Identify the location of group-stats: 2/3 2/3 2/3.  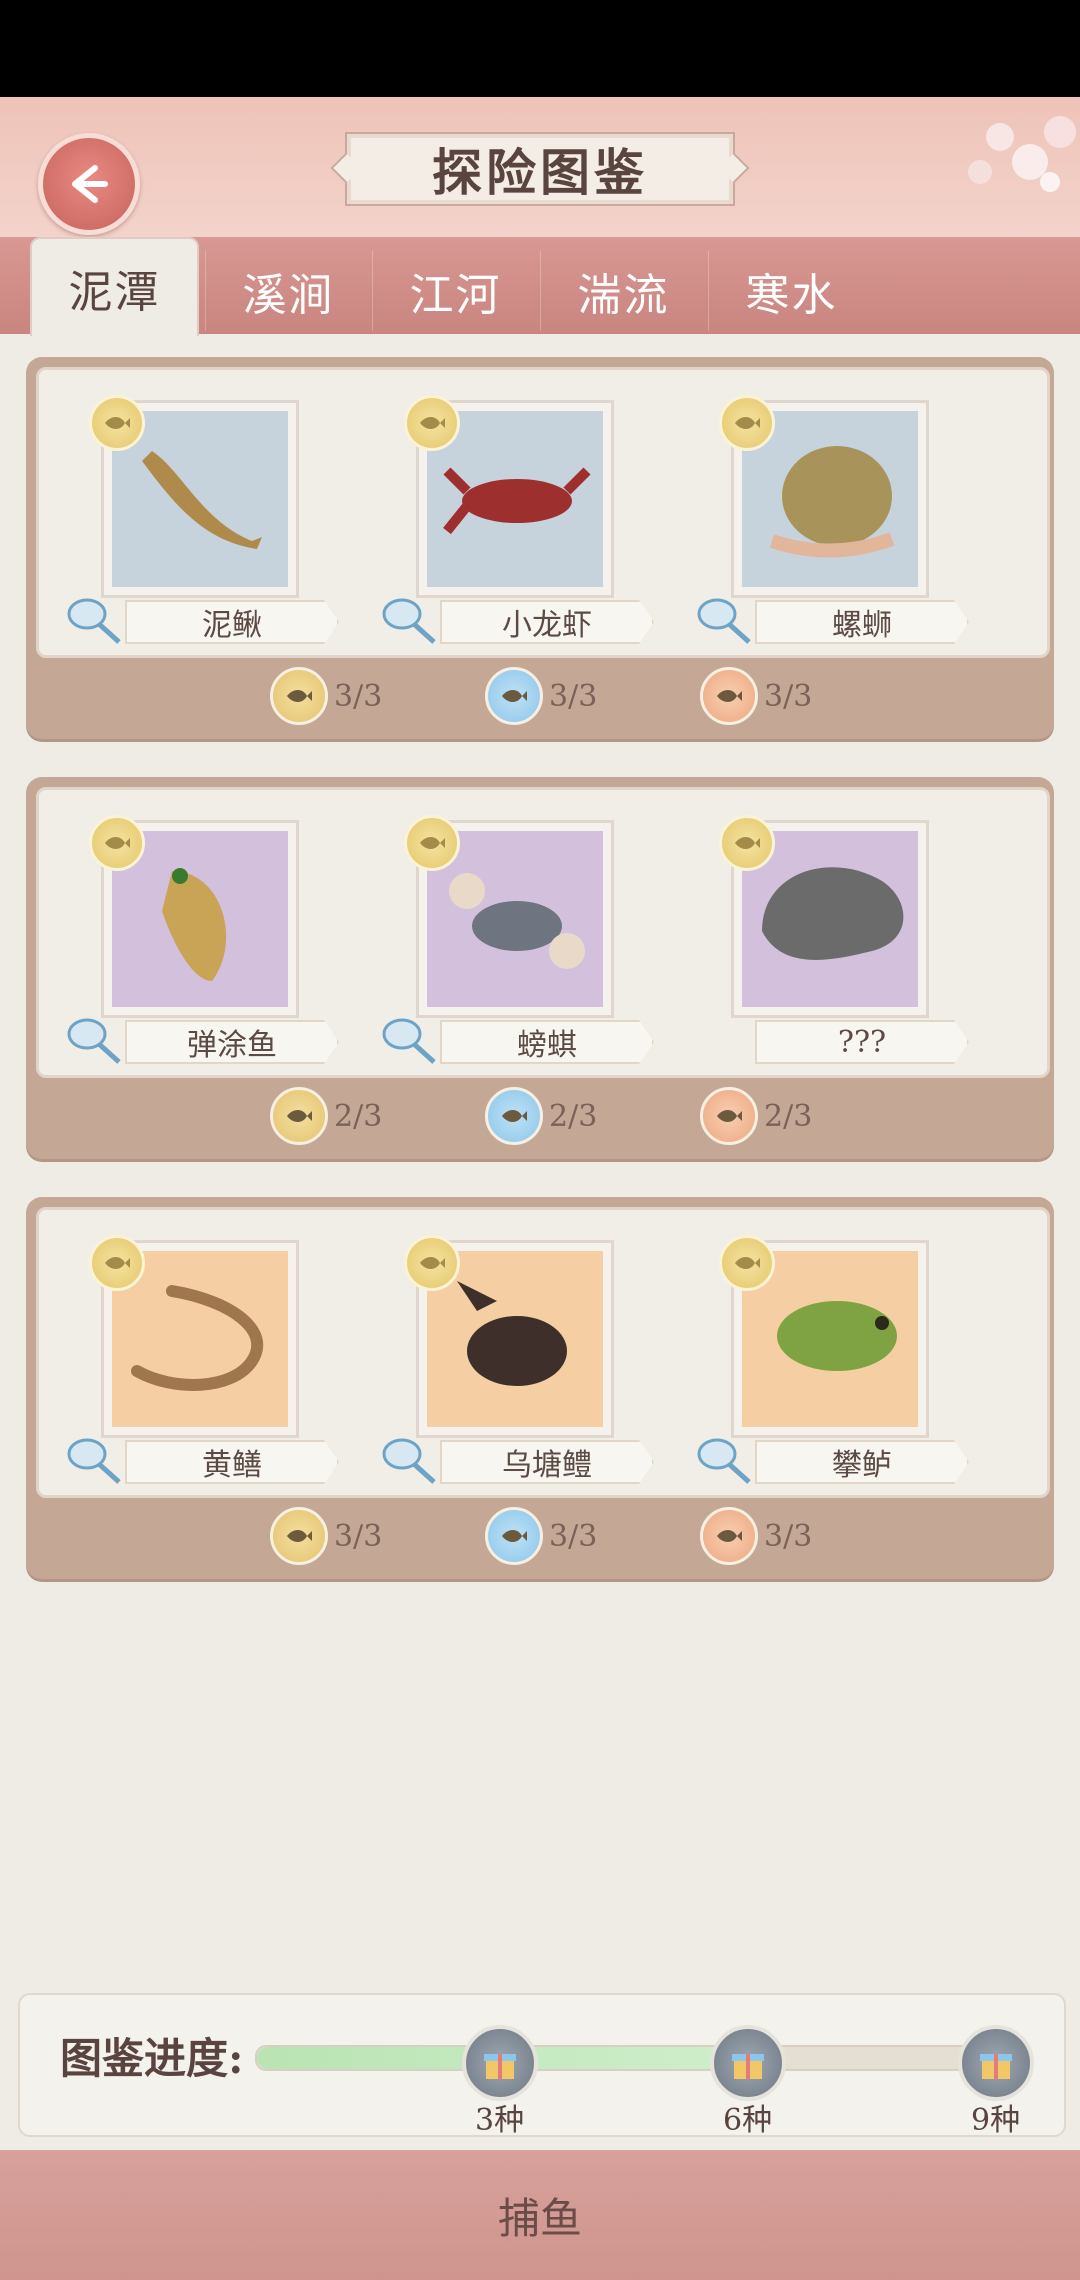
(540, 1117).